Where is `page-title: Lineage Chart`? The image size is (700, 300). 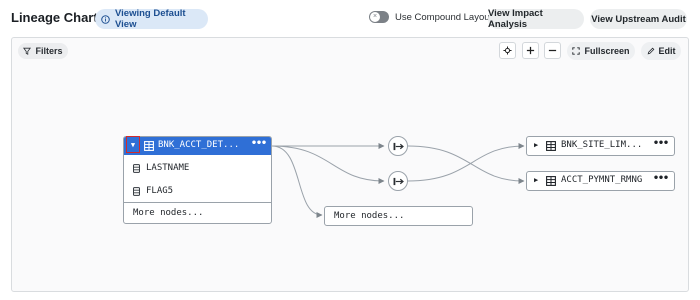
page-title: Lineage Chart is located at coordinates (54, 17).